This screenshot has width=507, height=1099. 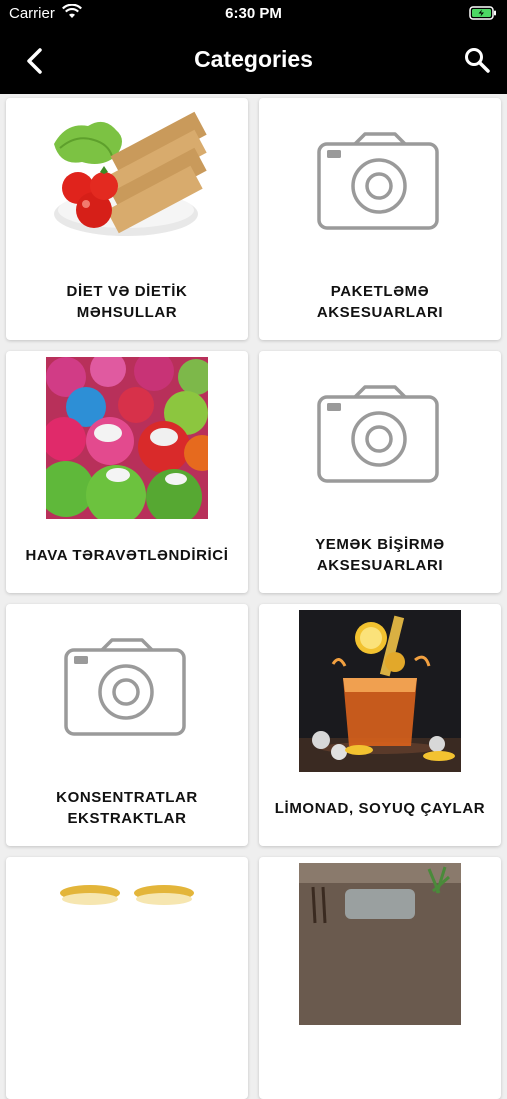 What do you see at coordinates (127, 555) in the screenshot?
I see `category-label: HAVA TƏRAVƏTLƏNDİRİCİ` at bounding box center [127, 555].